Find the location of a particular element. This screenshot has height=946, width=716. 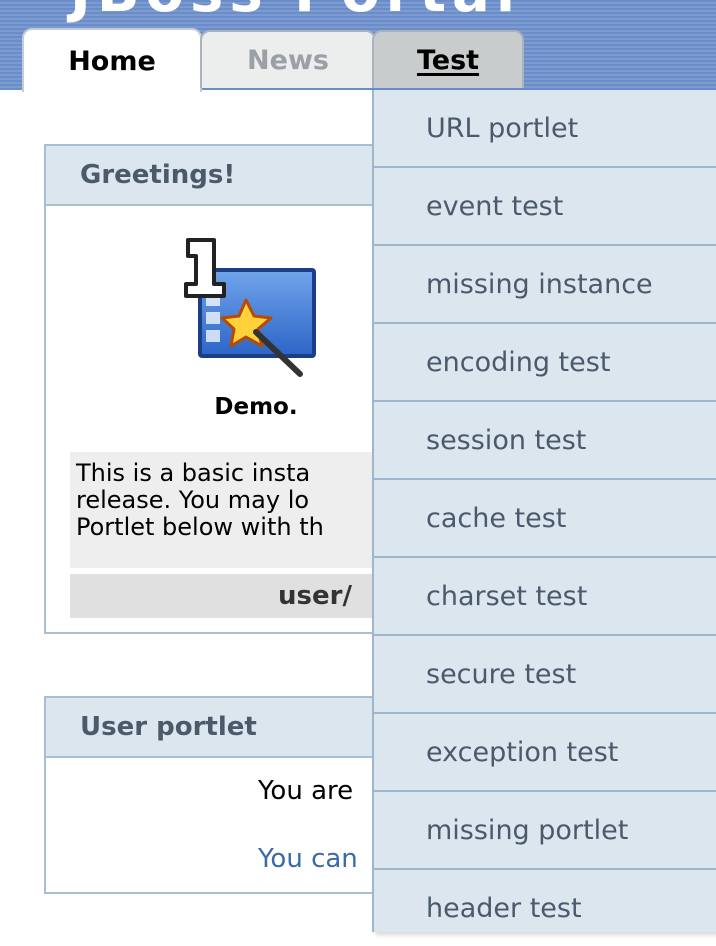

tab-home: Home is located at coordinates (112, 60).